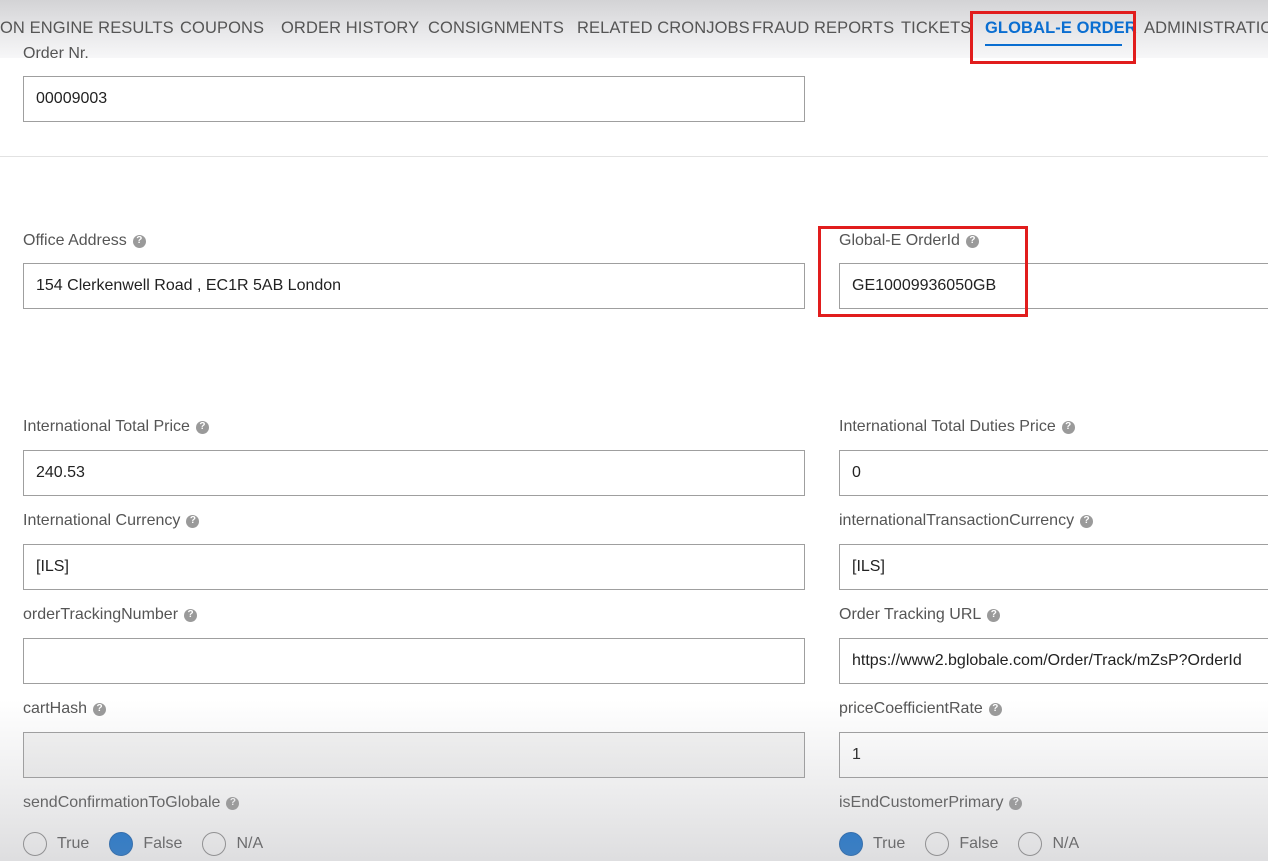  I want to click on order-tracking-url-label: Order Tracking URL ?, so click(920, 615).